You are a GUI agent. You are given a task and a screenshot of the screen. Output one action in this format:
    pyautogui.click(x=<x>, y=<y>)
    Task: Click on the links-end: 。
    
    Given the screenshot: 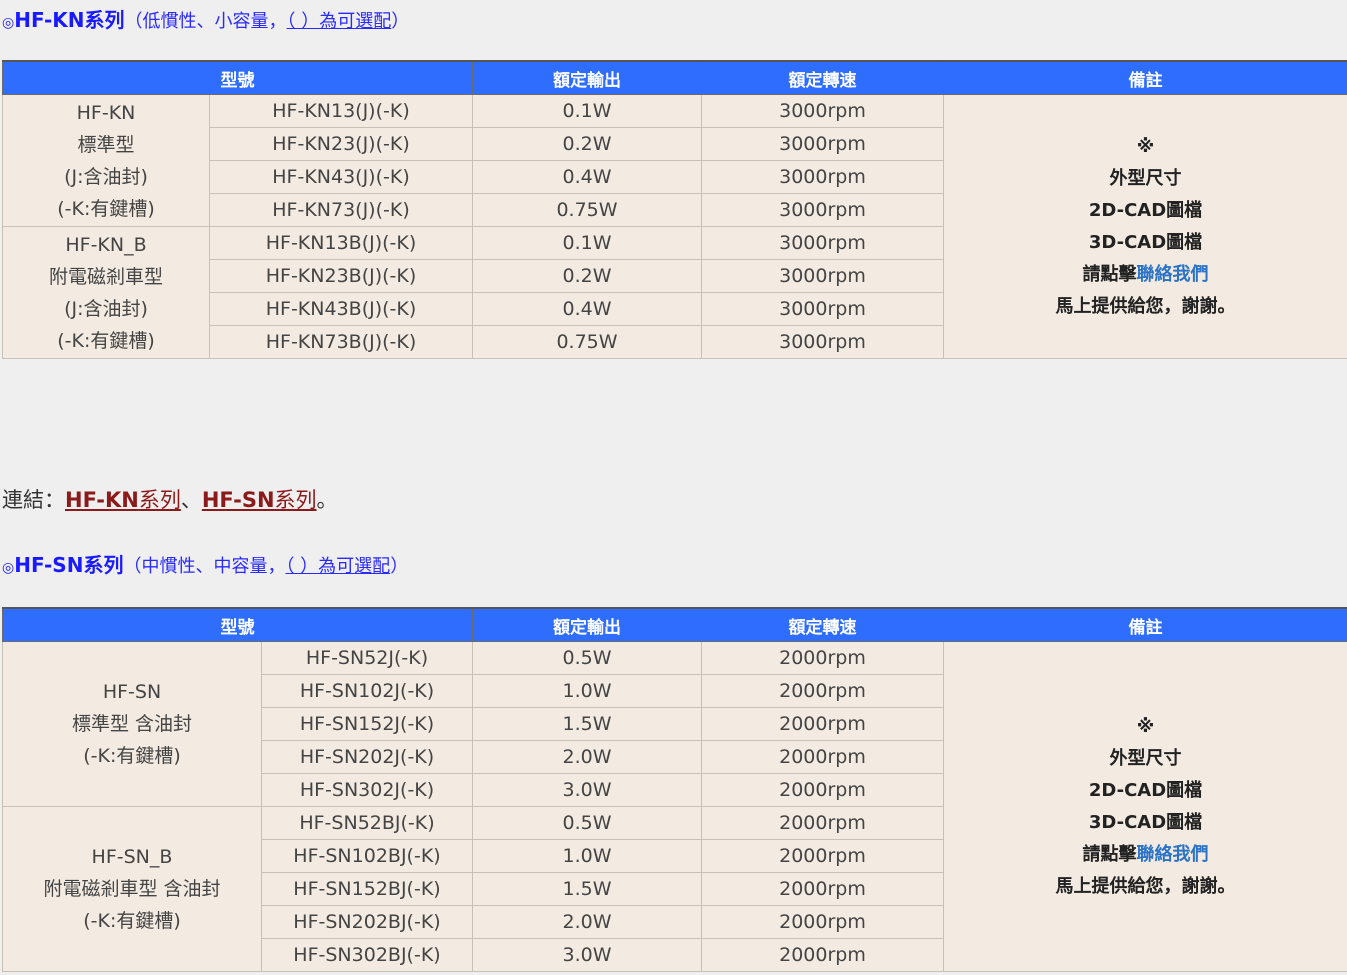 What is the action you would take?
    pyautogui.click(x=327, y=500)
    